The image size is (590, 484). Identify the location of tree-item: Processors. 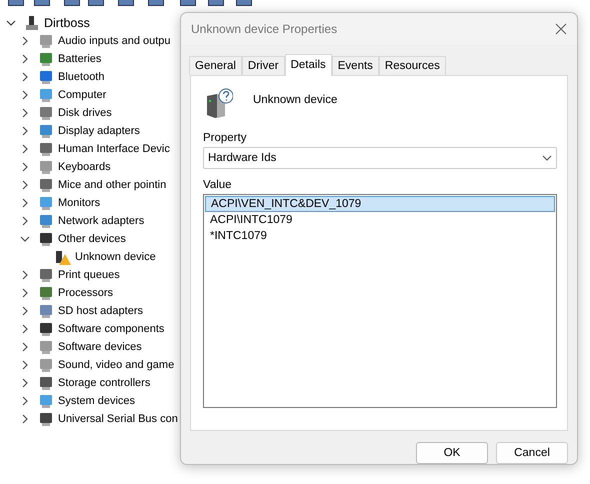
(86, 293).